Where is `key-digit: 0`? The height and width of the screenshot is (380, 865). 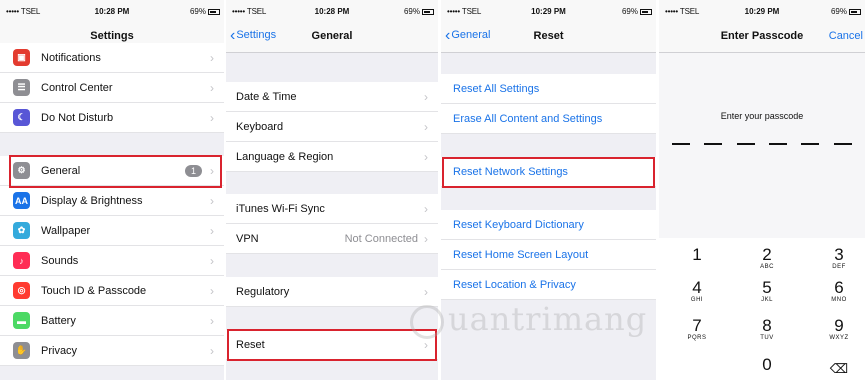 key-digit: 0 is located at coordinates (767, 364).